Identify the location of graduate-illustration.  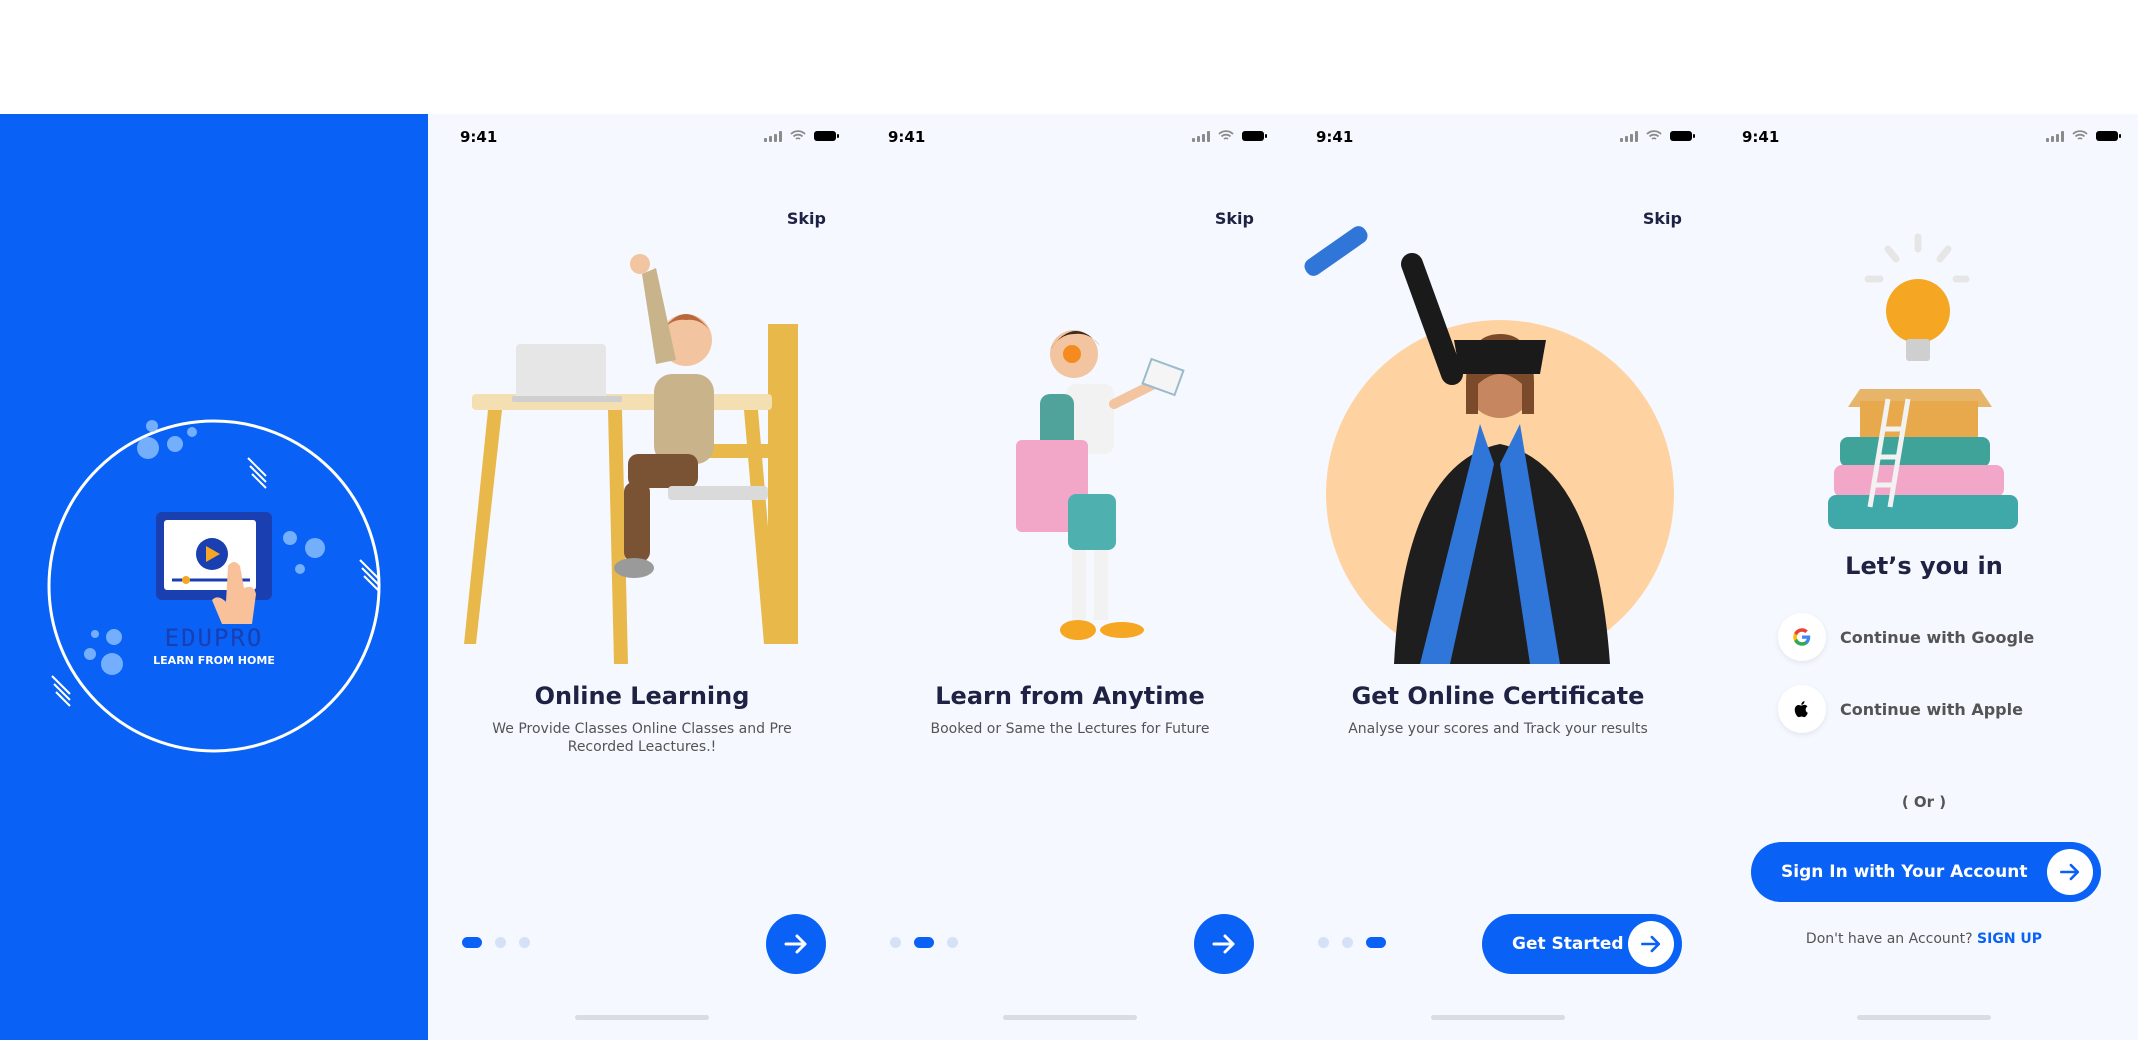
(1489, 445).